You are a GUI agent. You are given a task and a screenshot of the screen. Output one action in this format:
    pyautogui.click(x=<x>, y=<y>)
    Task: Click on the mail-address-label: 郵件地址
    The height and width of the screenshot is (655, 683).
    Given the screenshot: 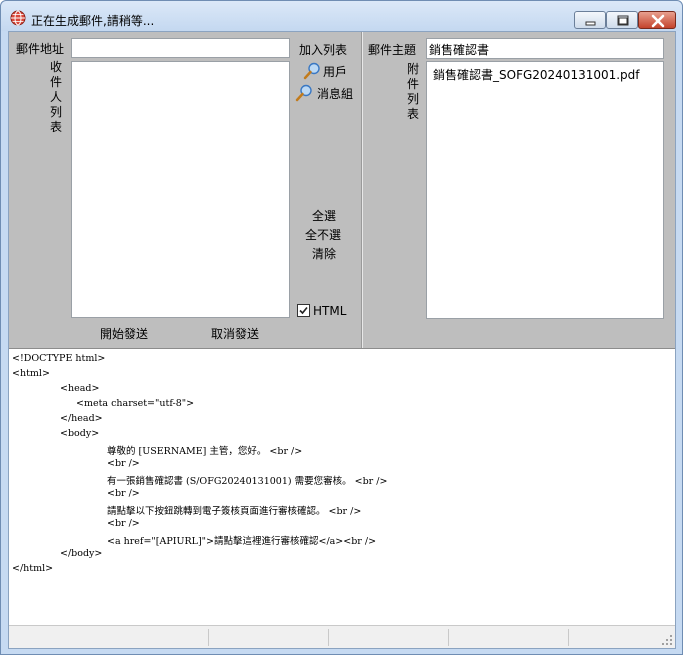 What is the action you would take?
    pyautogui.click(x=40, y=49)
    